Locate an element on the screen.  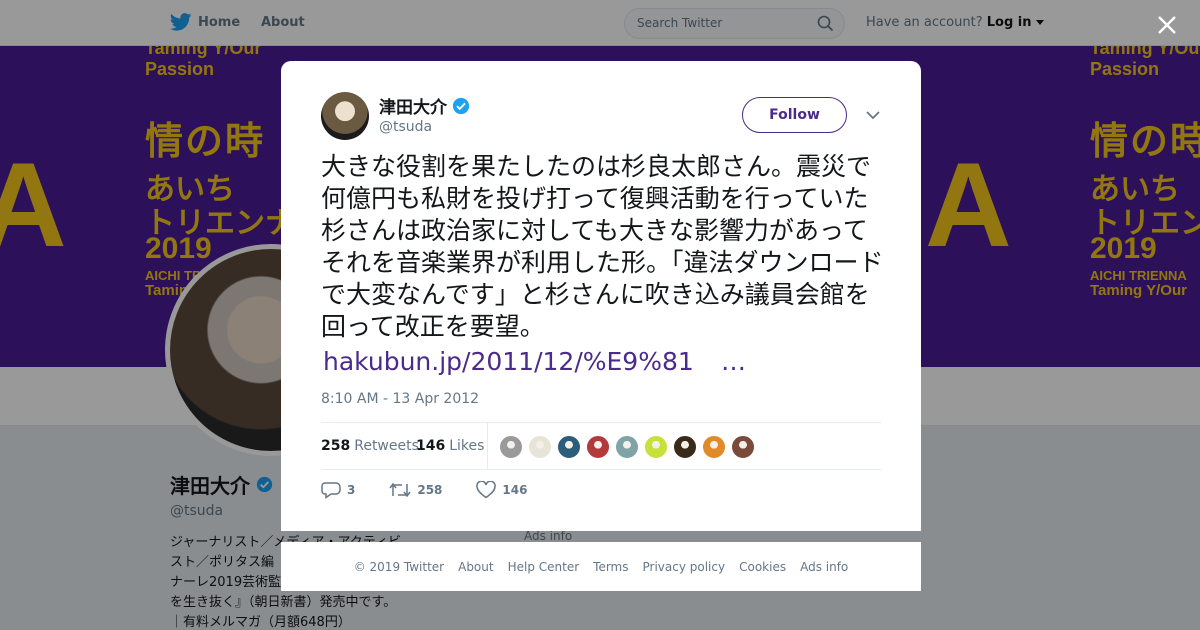
tweet-actions: 3 258 146 is located at coordinates (441, 490).